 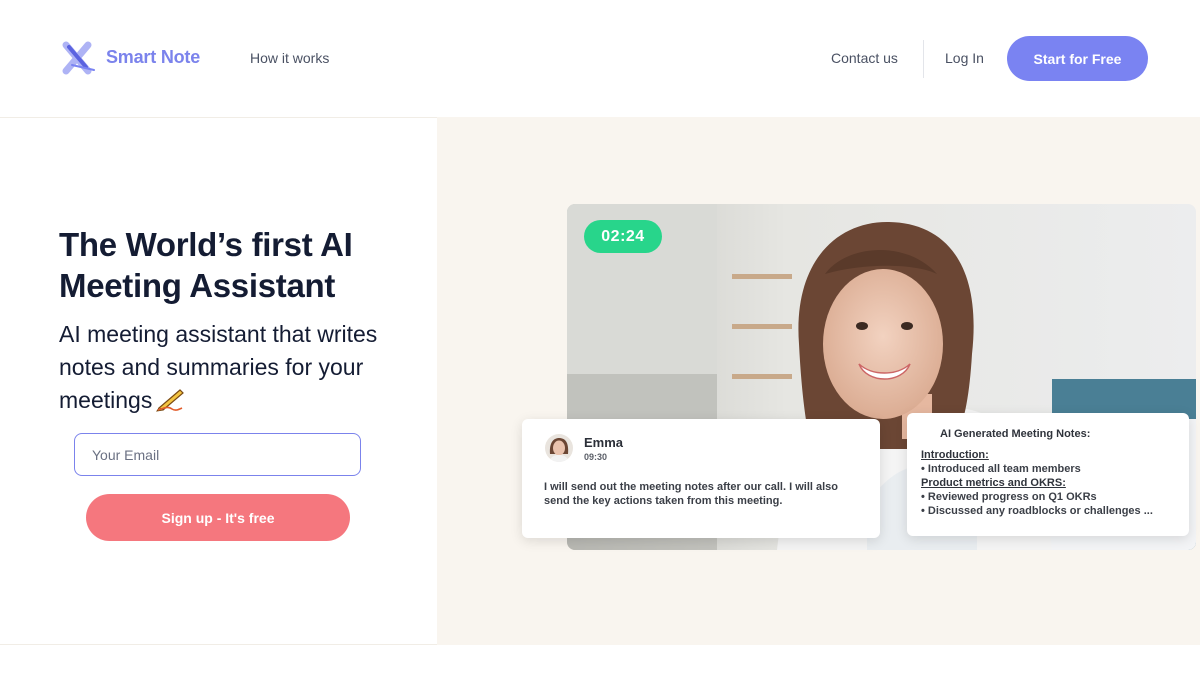 I want to click on notes-list-item: • Reviewed progress on Q1 OKRs, so click(x=1009, y=497).